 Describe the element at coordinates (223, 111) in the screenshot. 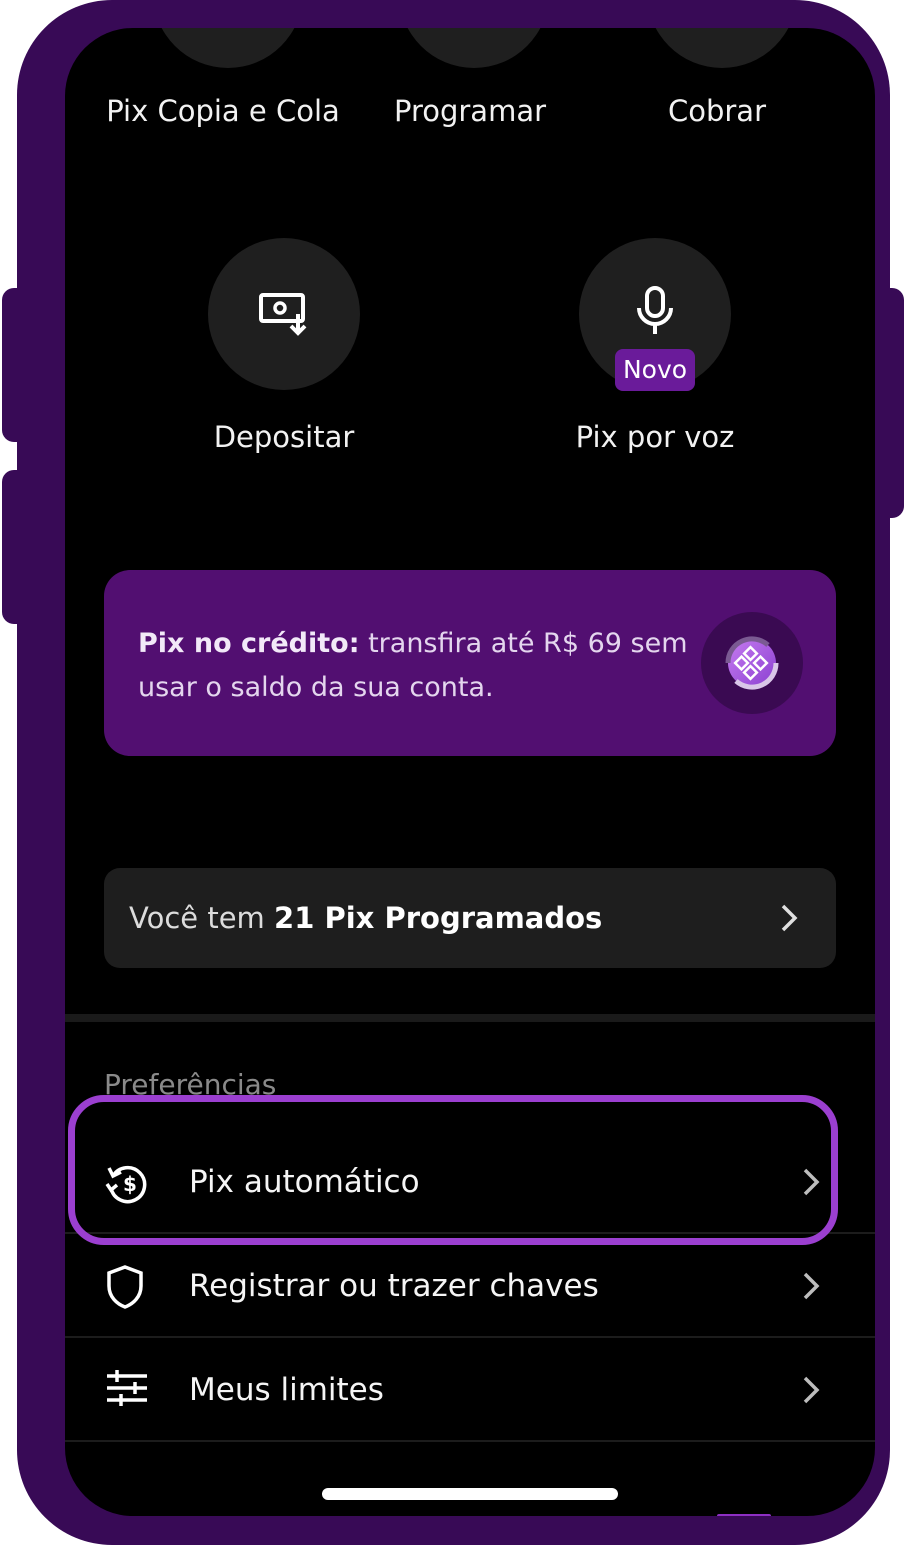

I see `pix-copia-cola-label: Pix Copia e Cola` at that location.